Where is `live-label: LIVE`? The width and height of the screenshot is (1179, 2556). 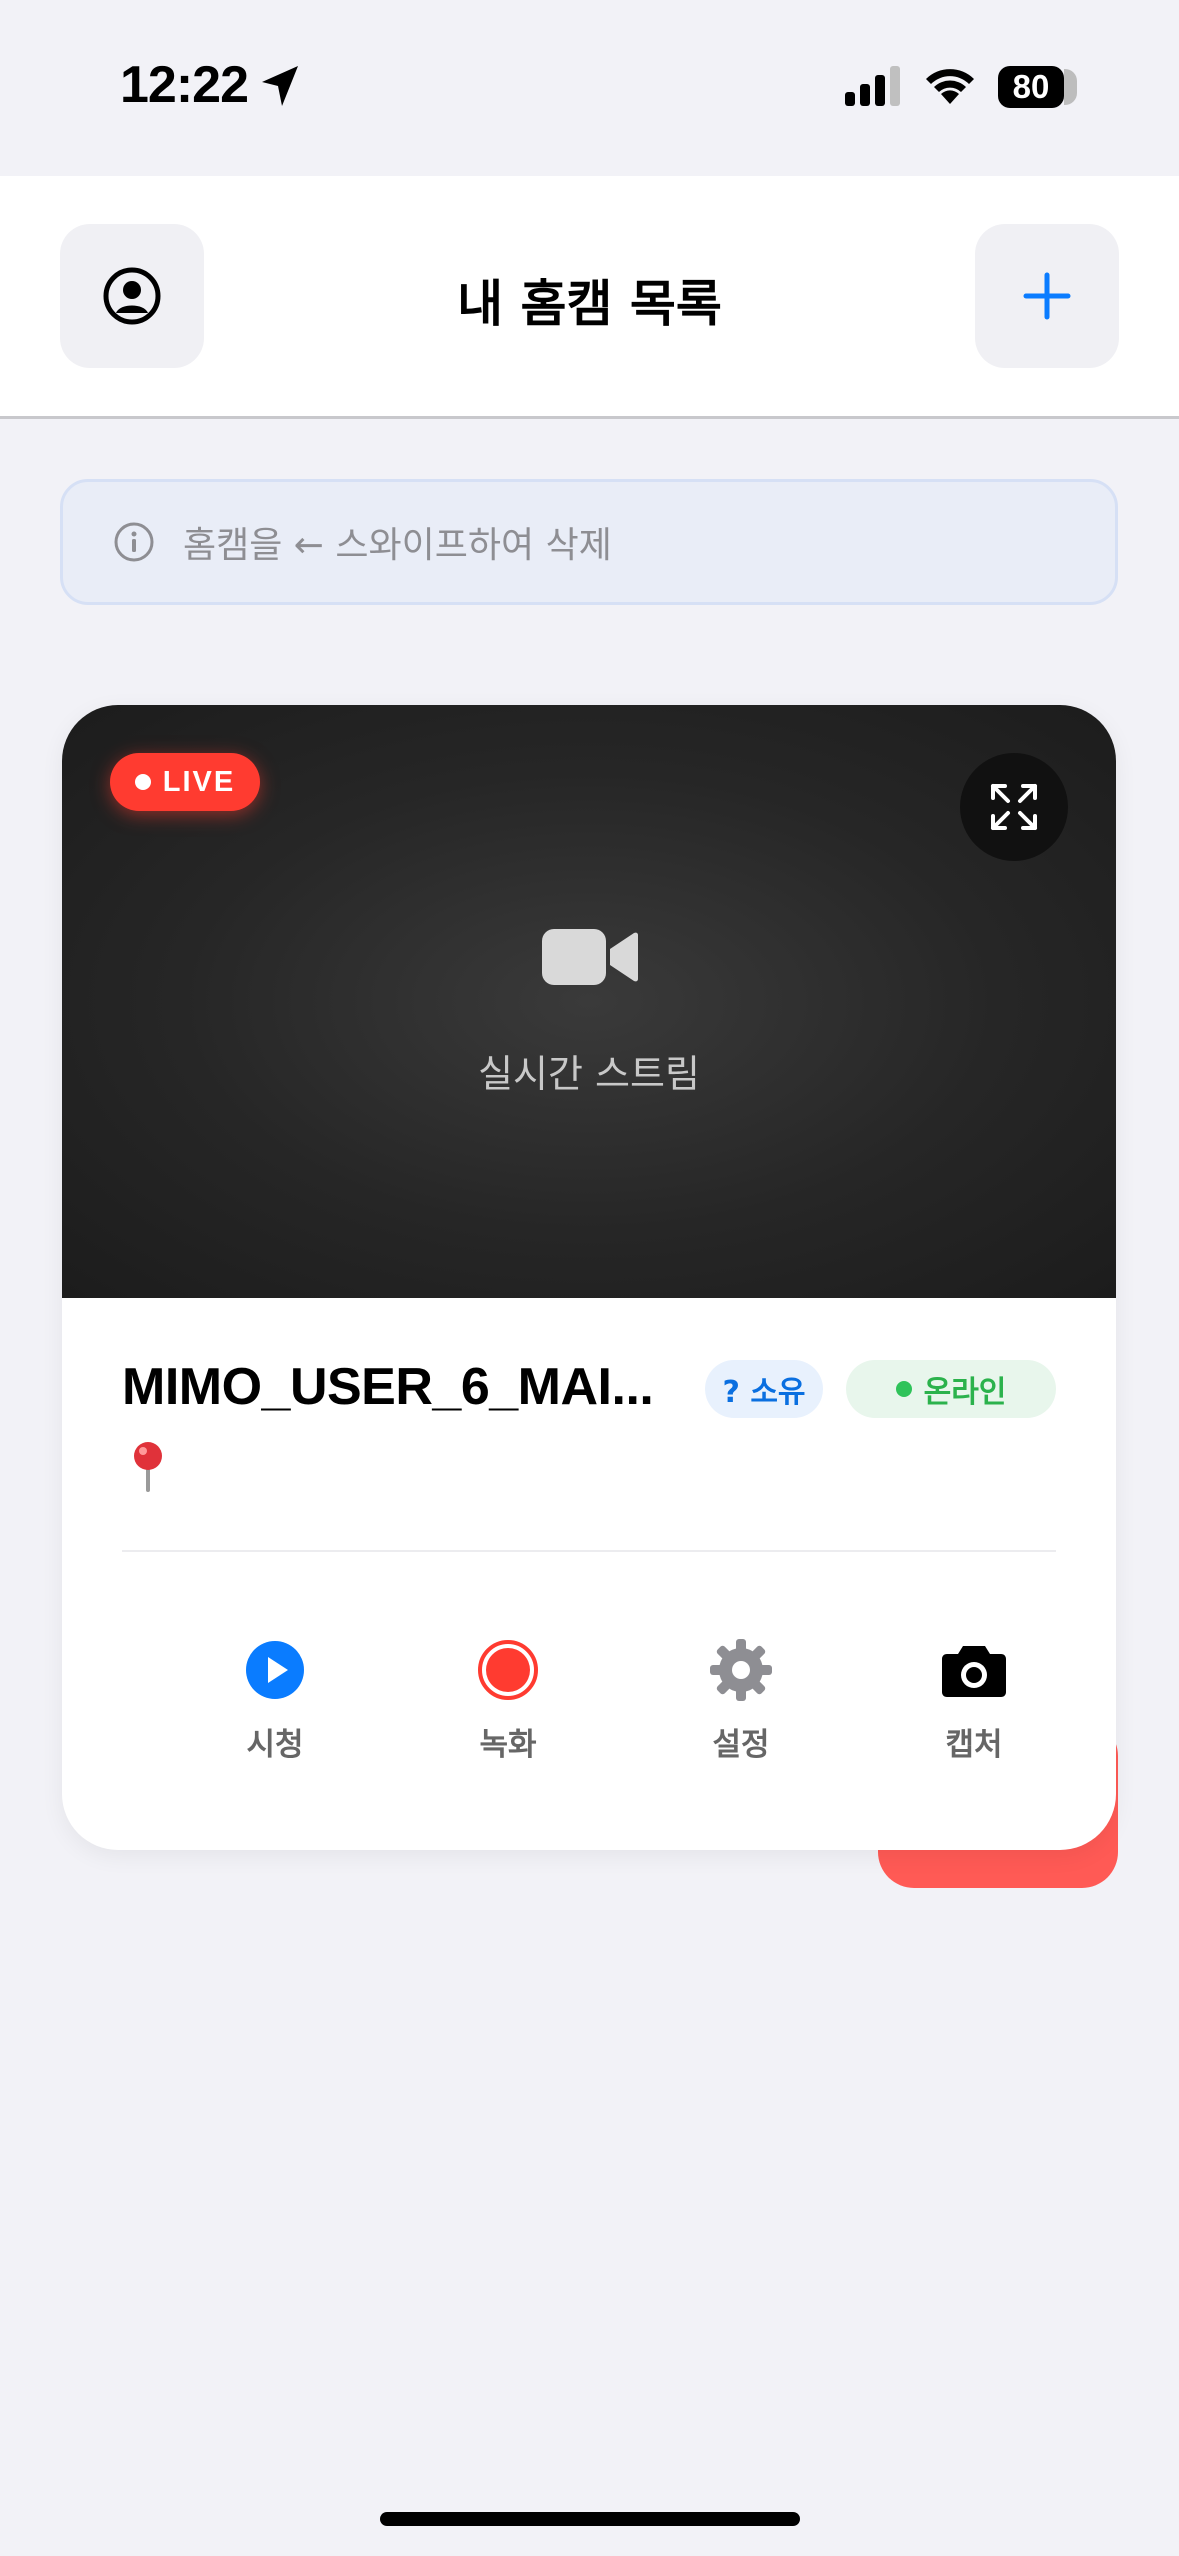 live-label: LIVE is located at coordinates (199, 781).